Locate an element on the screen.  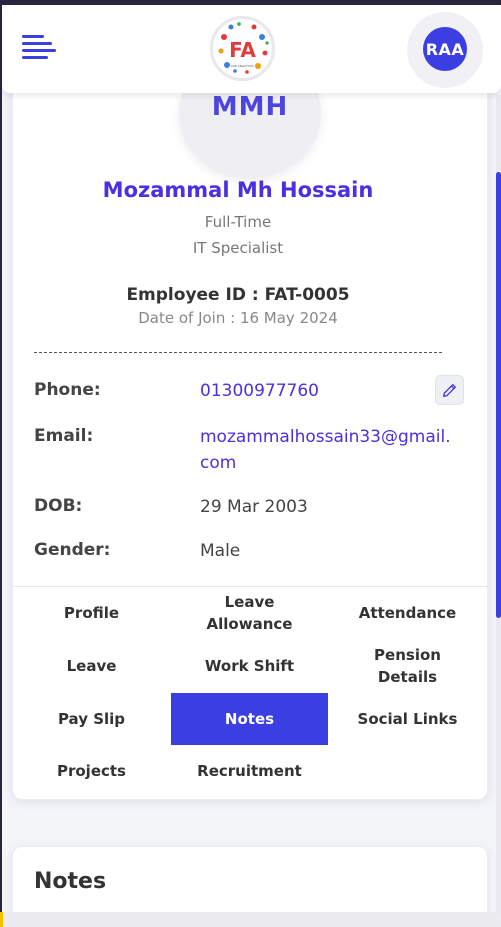
tab-label: Details is located at coordinates (407, 676).